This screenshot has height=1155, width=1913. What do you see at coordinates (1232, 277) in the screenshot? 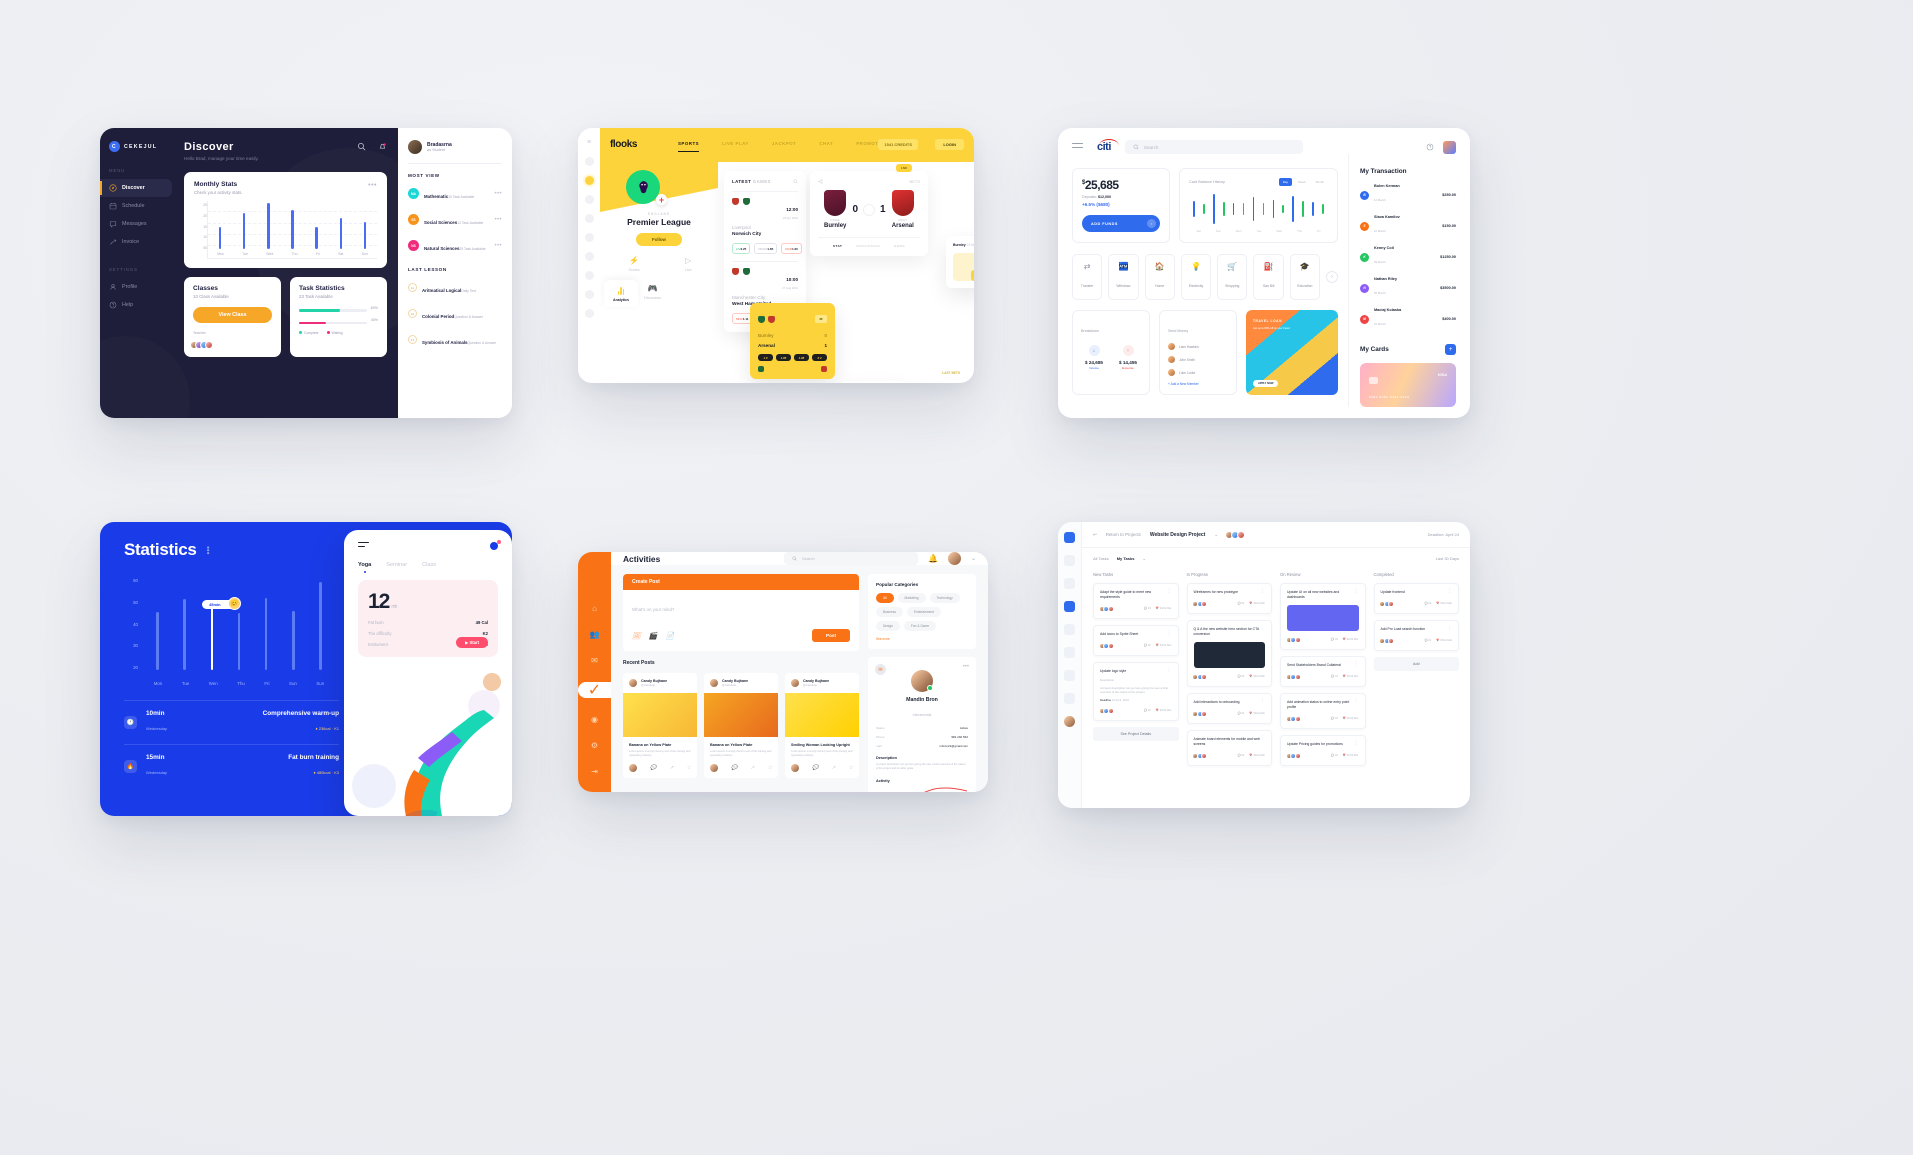
I see `action-shopping: 🛒 Shopping` at bounding box center [1232, 277].